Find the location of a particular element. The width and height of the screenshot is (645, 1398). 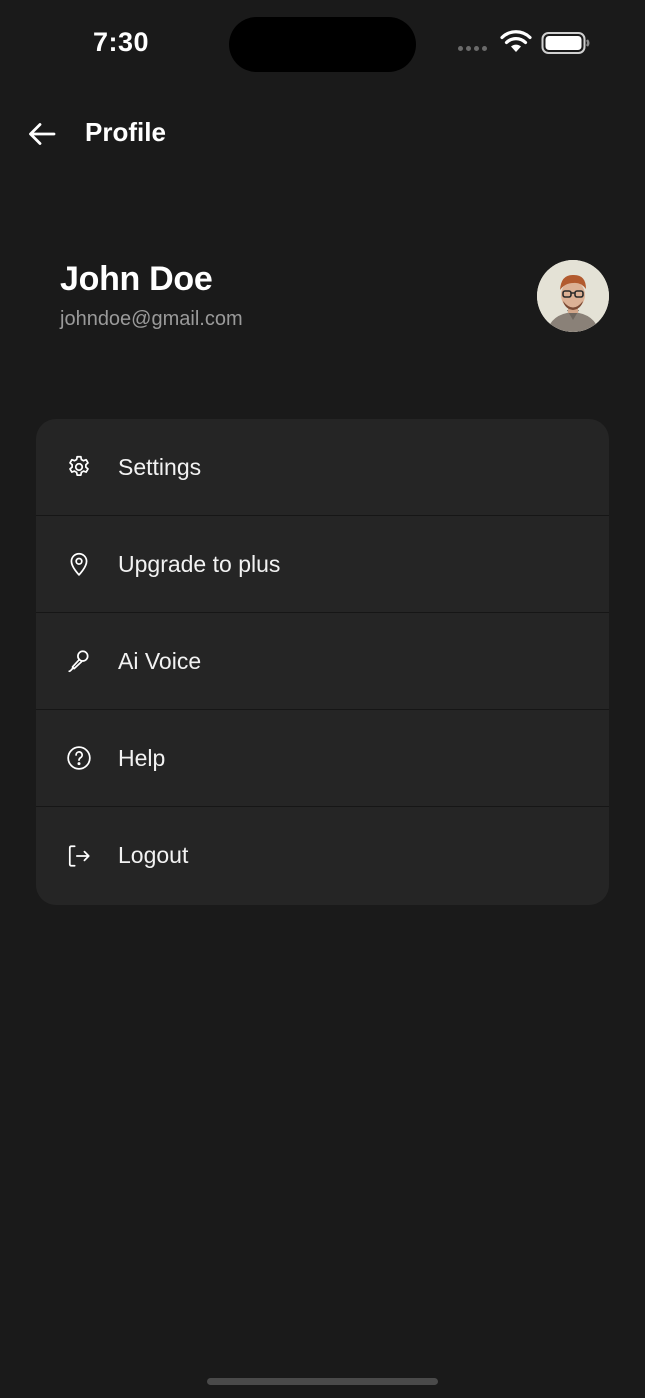

profile-email: johndoe@gmail.com is located at coordinates (151, 319).